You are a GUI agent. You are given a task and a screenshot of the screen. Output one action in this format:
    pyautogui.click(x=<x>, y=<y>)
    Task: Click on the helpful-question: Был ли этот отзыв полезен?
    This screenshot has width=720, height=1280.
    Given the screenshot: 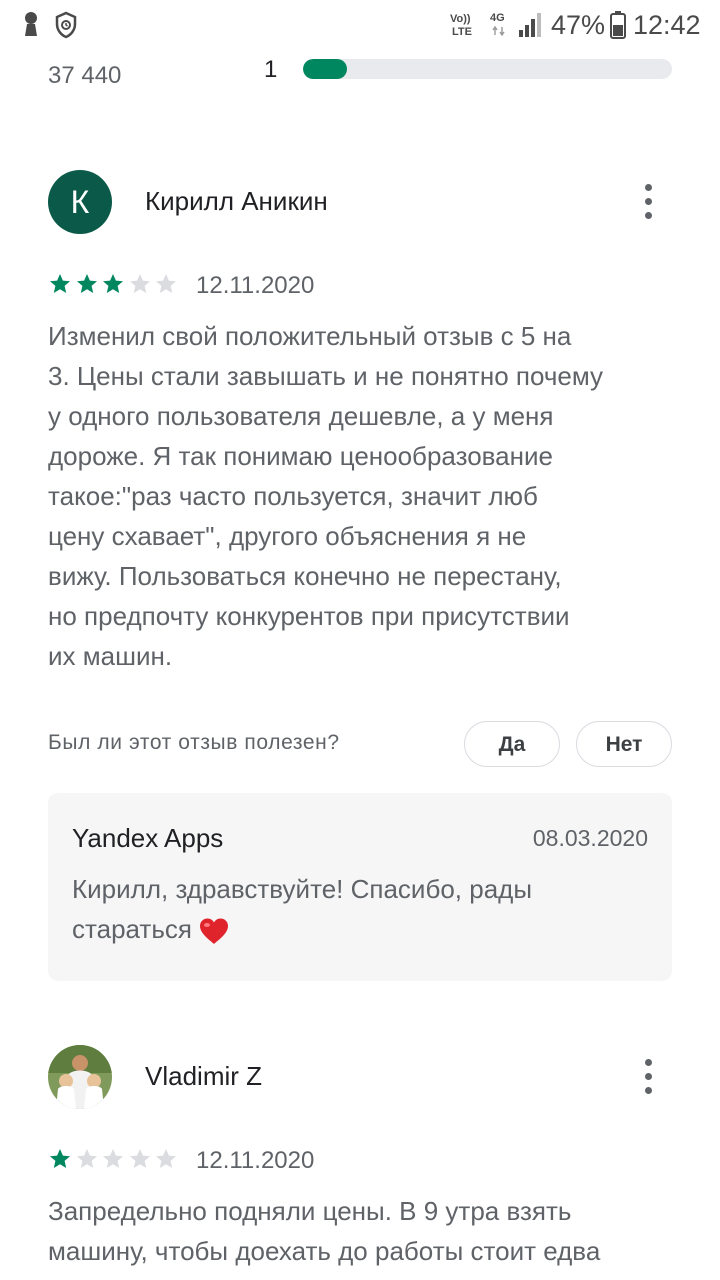 What is the action you would take?
    pyautogui.click(x=194, y=742)
    